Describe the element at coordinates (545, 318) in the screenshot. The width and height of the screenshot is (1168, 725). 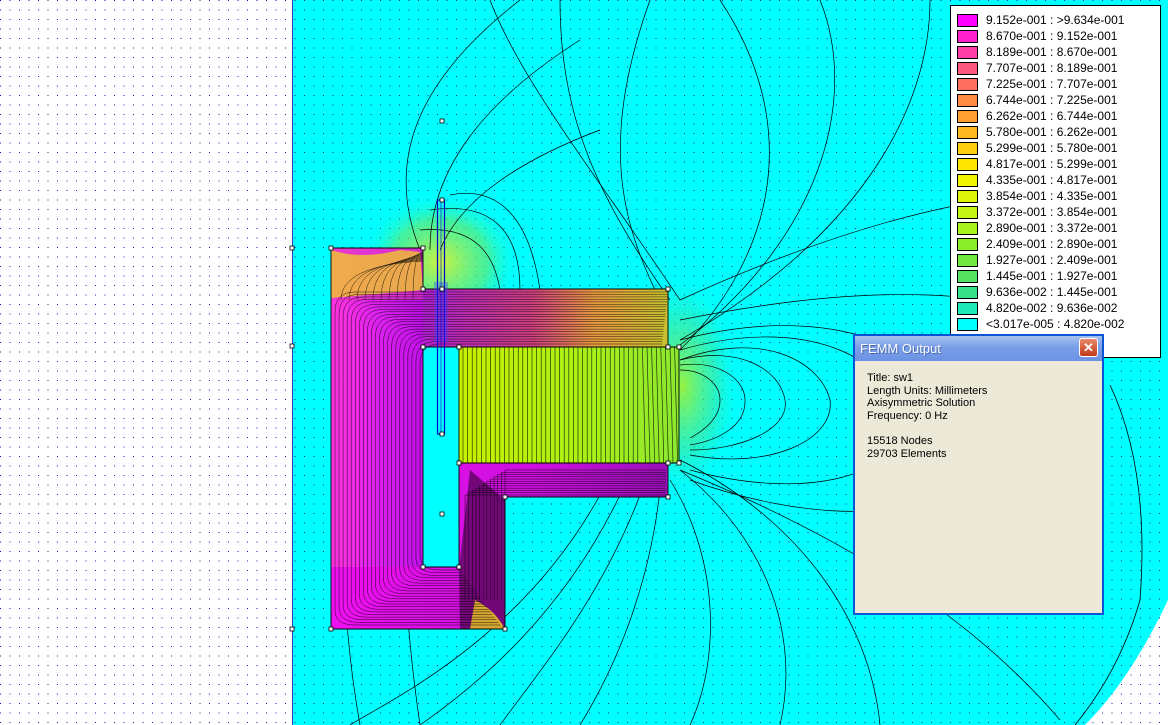
I see `core-top-bar` at that location.